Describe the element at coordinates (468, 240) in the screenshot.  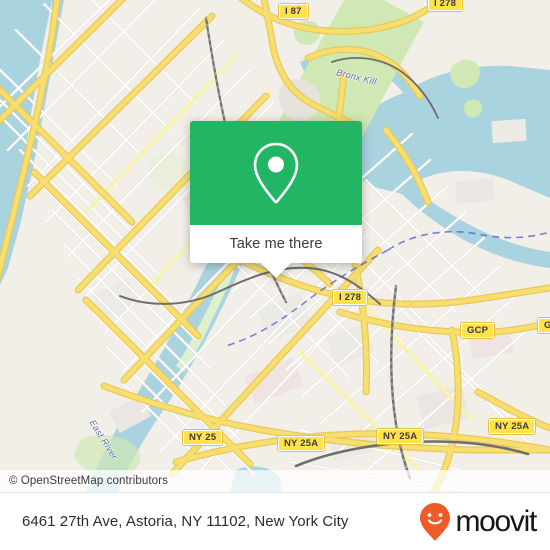
I see `admin-boundary` at that location.